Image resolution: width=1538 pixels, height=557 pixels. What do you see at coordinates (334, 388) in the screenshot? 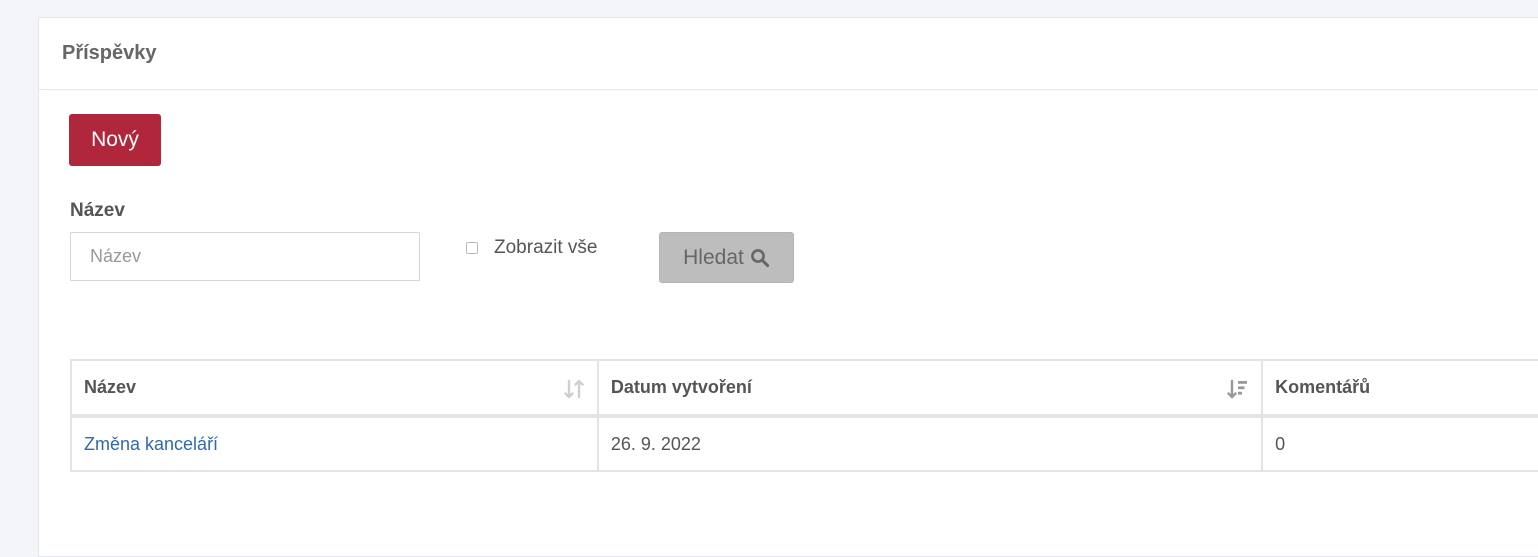
I see `column-header-name: Název` at bounding box center [334, 388].